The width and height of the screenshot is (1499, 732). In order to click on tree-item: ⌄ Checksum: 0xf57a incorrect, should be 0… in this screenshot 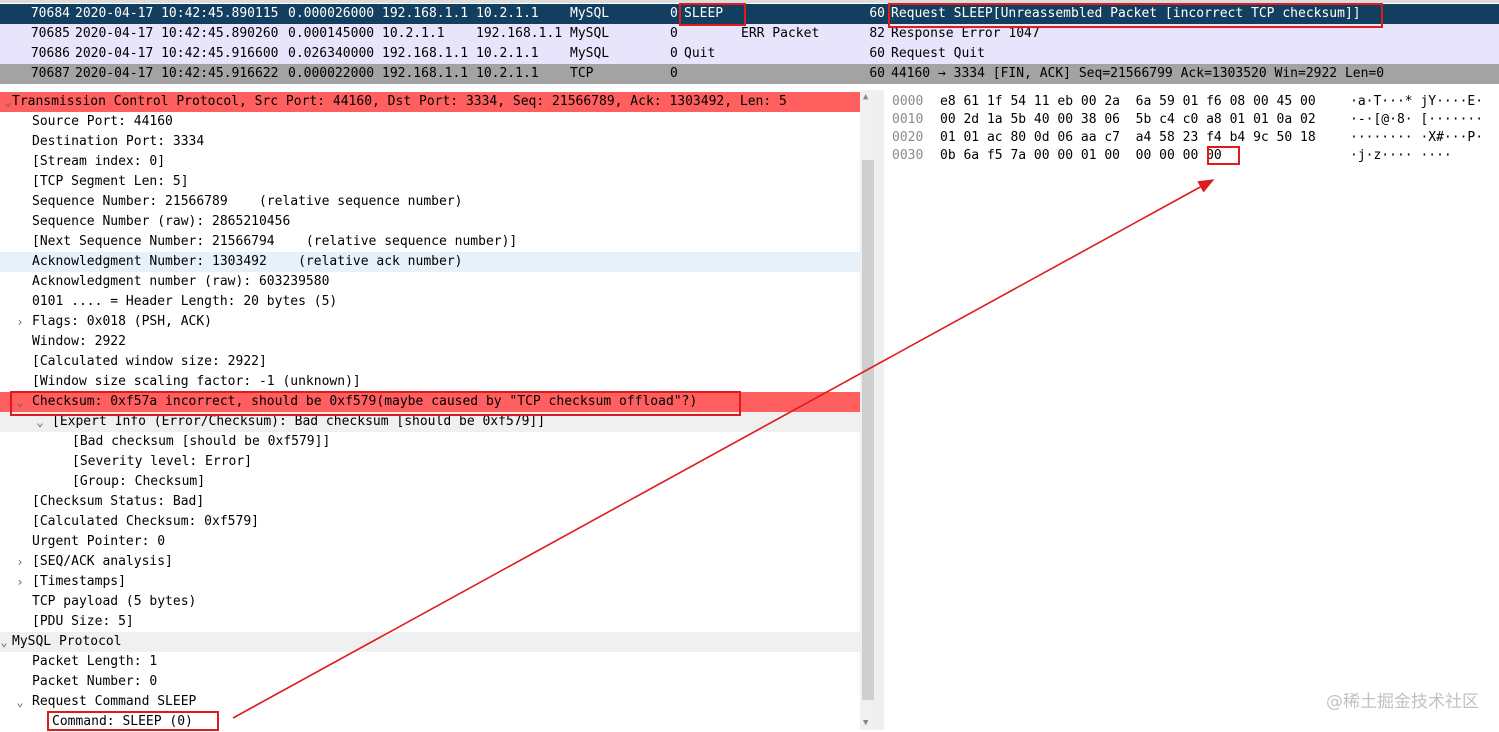, I will do `click(430, 402)`.